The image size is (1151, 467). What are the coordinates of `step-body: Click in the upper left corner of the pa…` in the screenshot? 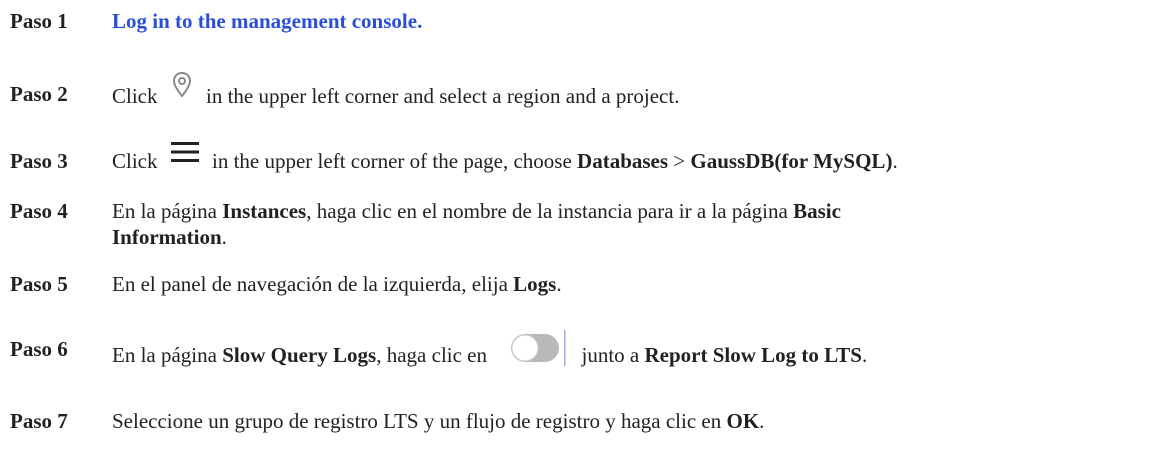 It's located at (505, 159).